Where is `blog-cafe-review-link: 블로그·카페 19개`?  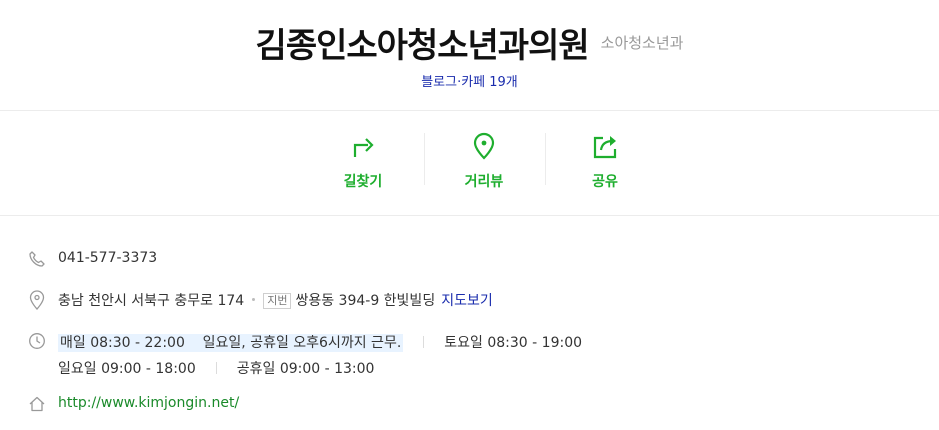
blog-cafe-review-link: 블로그·카페 19개 is located at coordinates (469, 80).